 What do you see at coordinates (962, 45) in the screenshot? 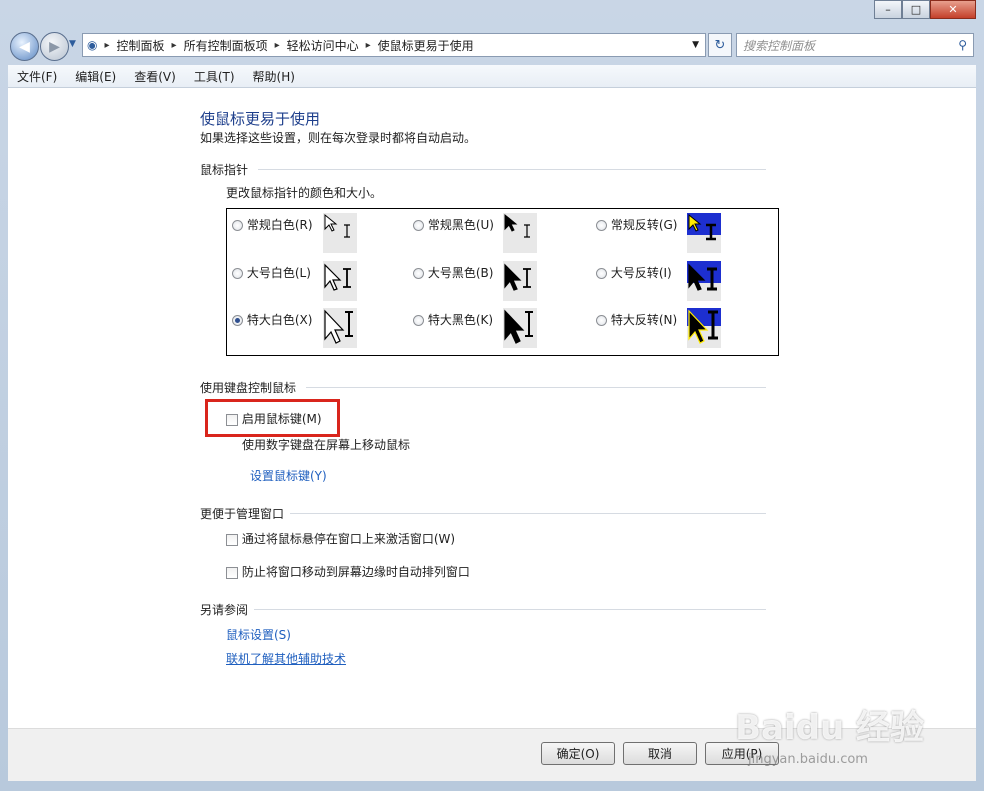
I see `search-icon: ⚲` at bounding box center [962, 45].